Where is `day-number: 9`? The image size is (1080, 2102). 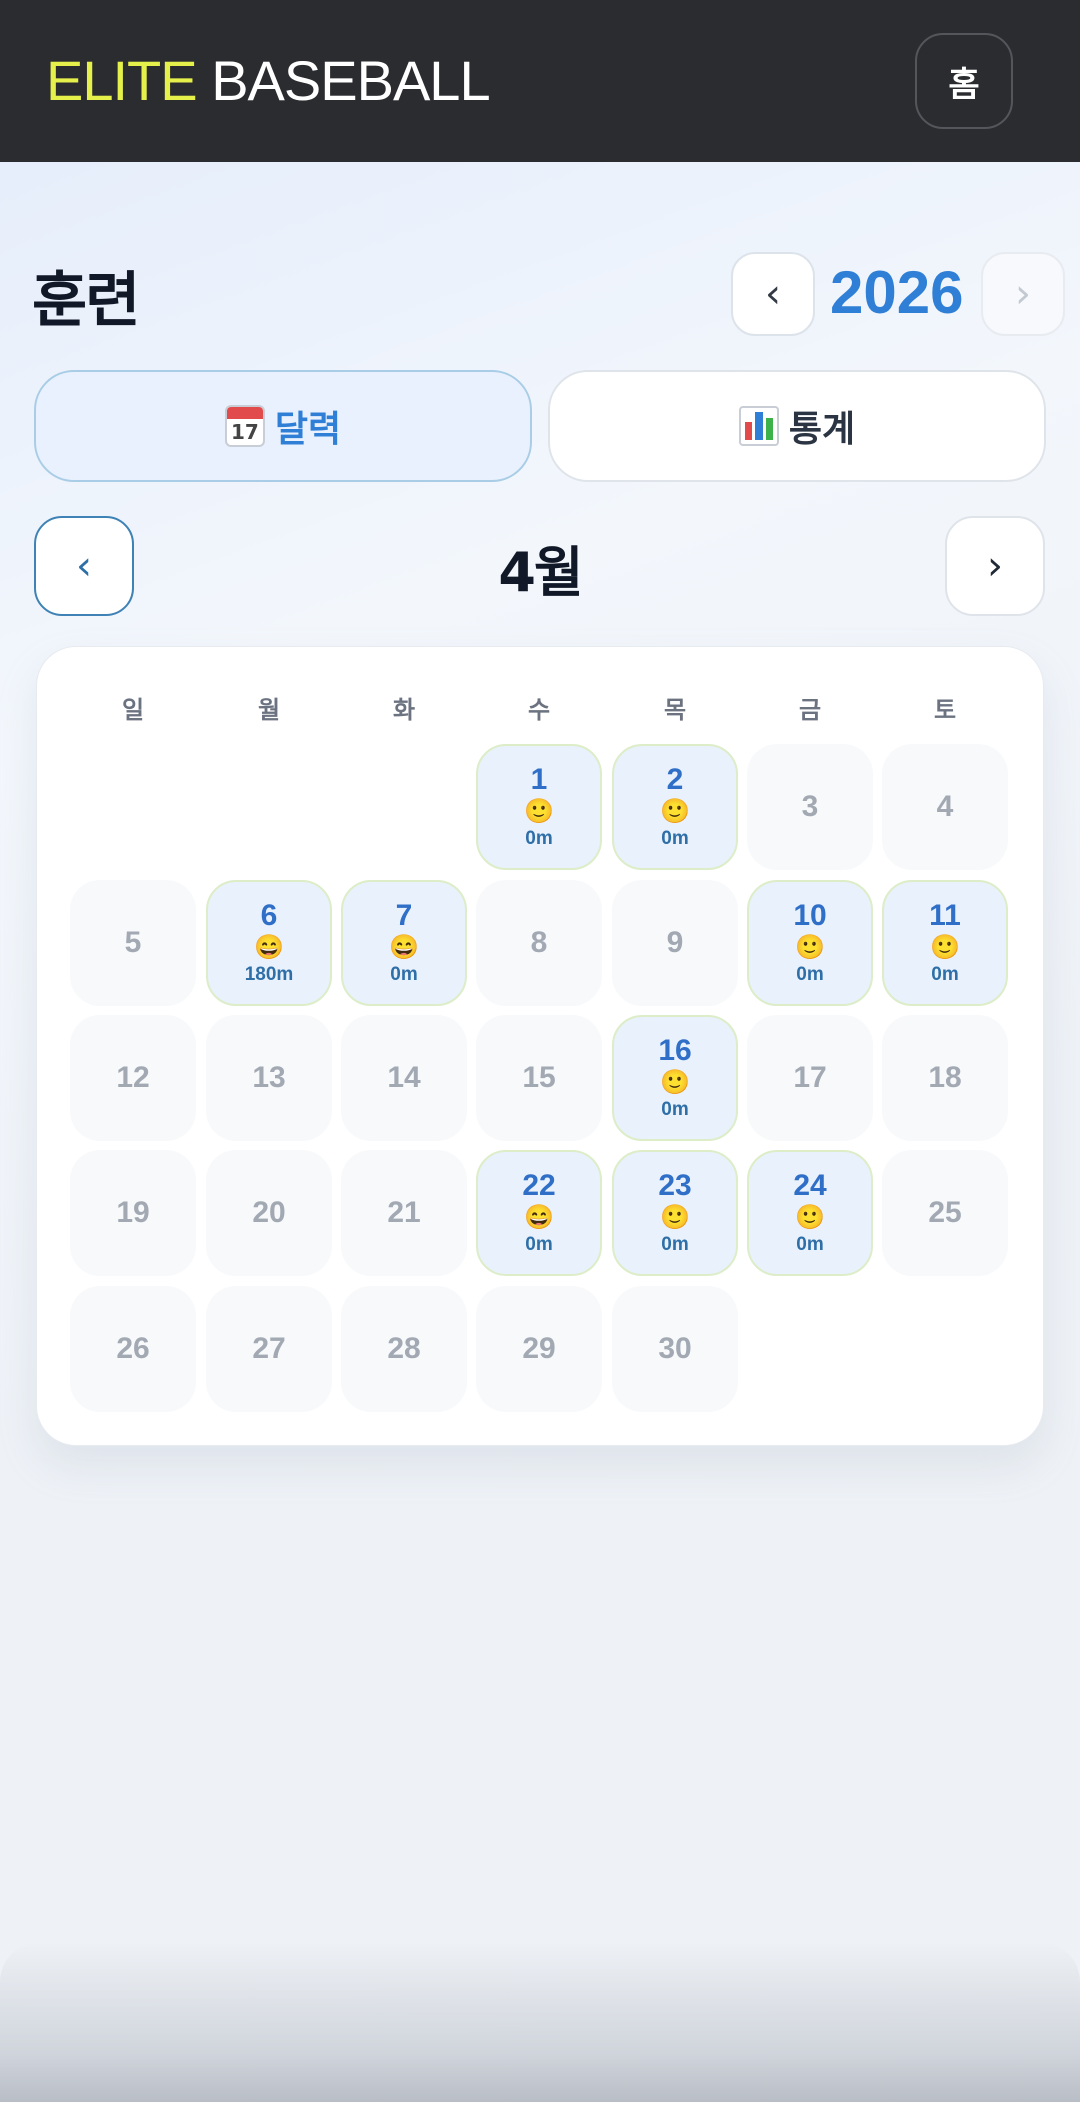 day-number: 9 is located at coordinates (675, 942).